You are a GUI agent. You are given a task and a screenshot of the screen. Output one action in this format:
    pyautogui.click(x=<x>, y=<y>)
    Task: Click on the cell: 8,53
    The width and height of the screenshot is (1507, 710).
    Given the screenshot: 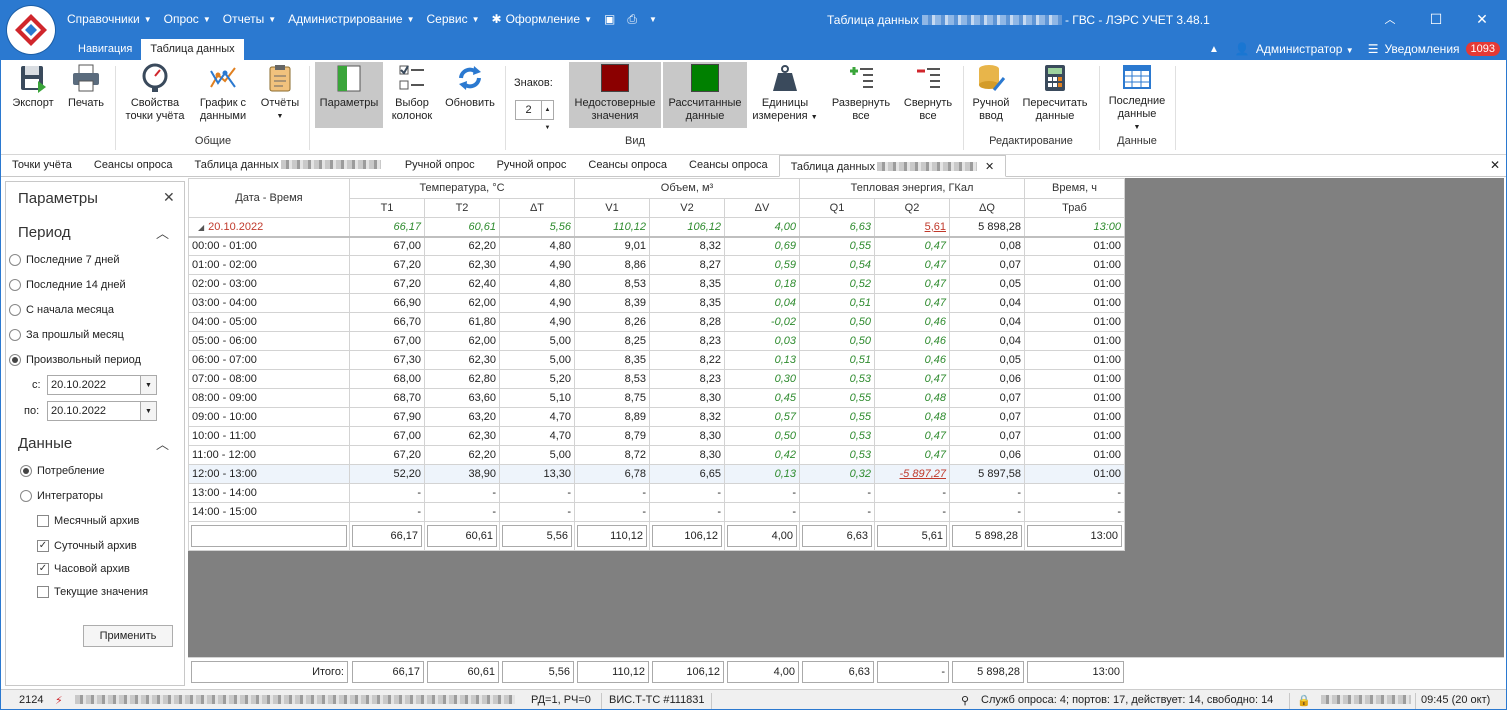 What is the action you would take?
    pyautogui.click(x=612, y=379)
    